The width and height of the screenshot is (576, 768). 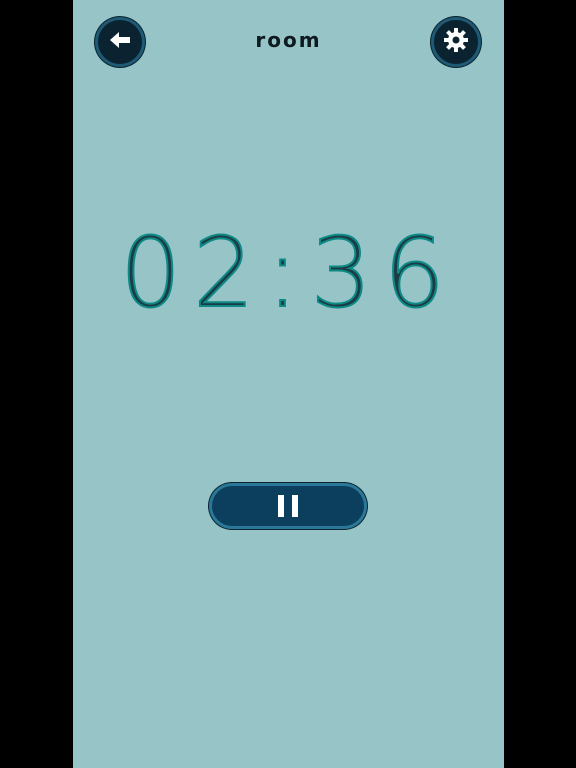 I want to click on pause-button, so click(x=288, y=506).